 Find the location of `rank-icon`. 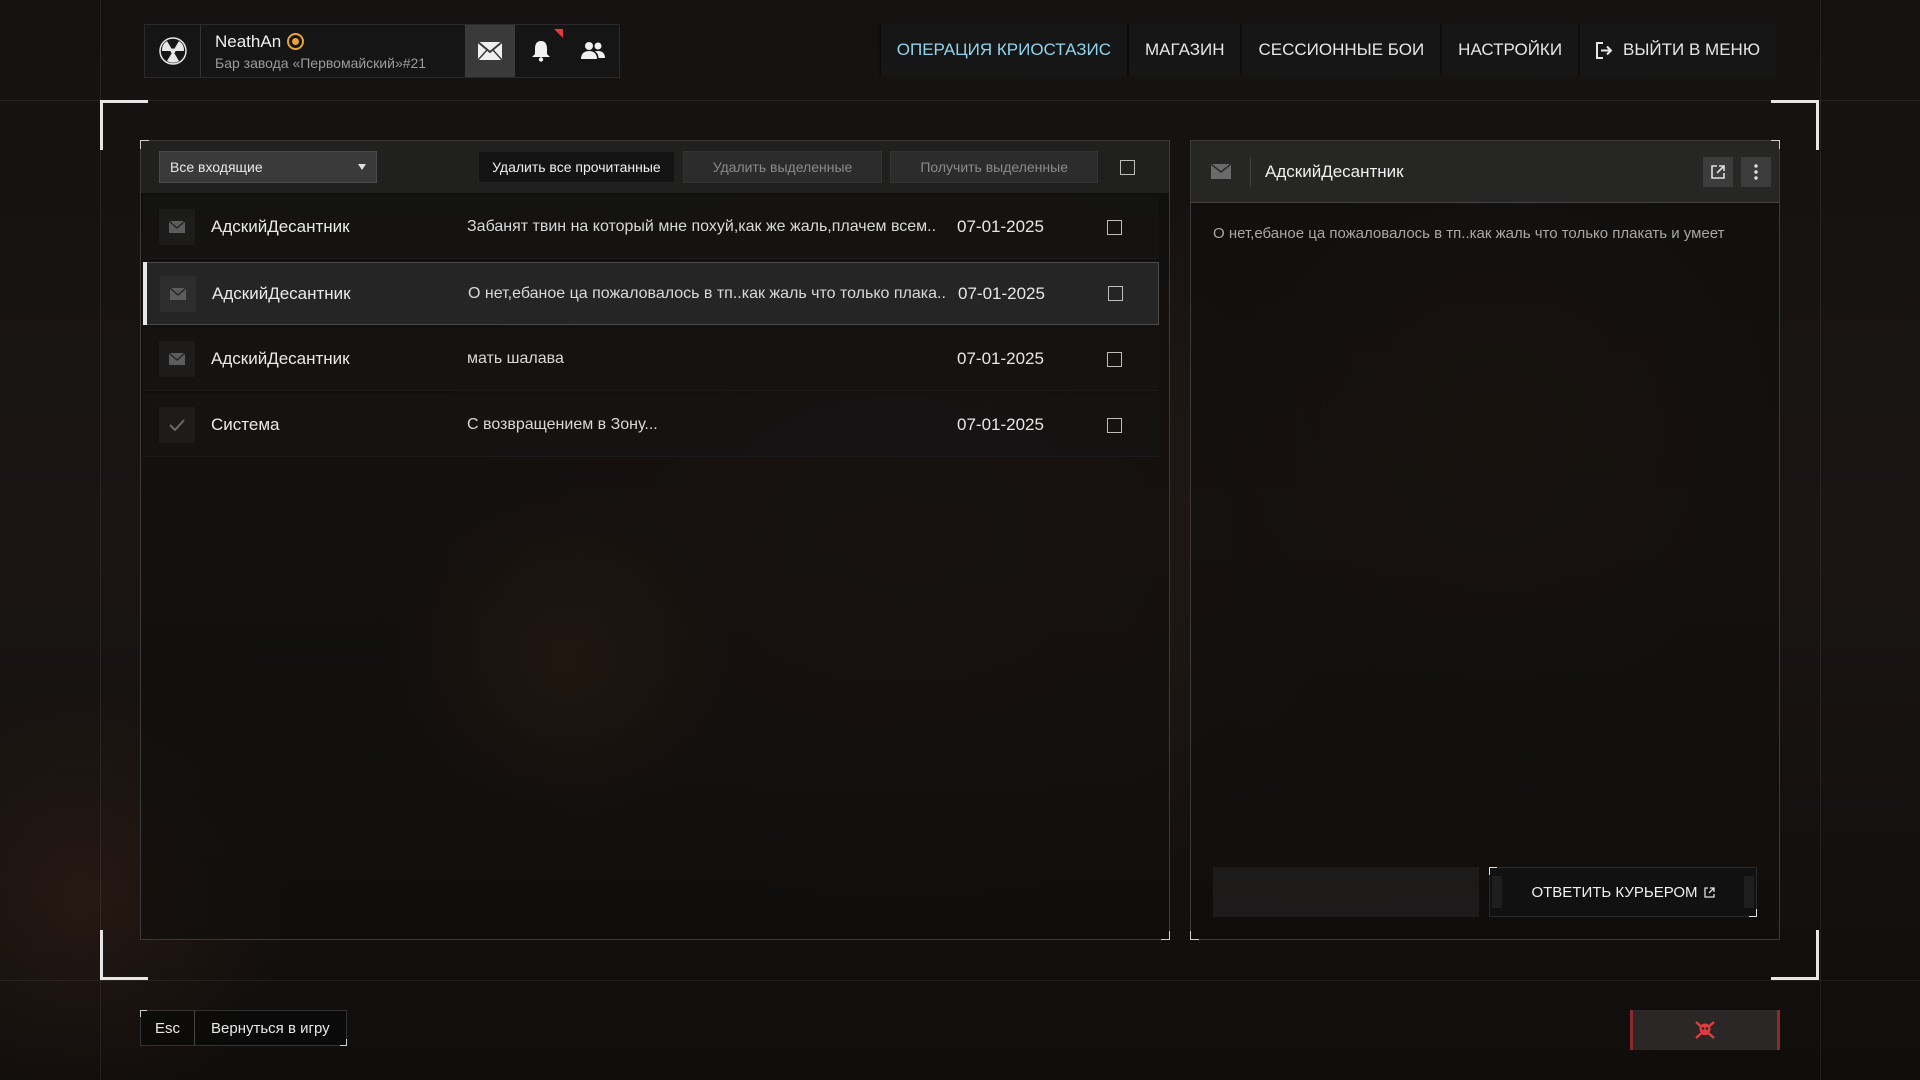

rank-icon is located at coordinates (296, 41).